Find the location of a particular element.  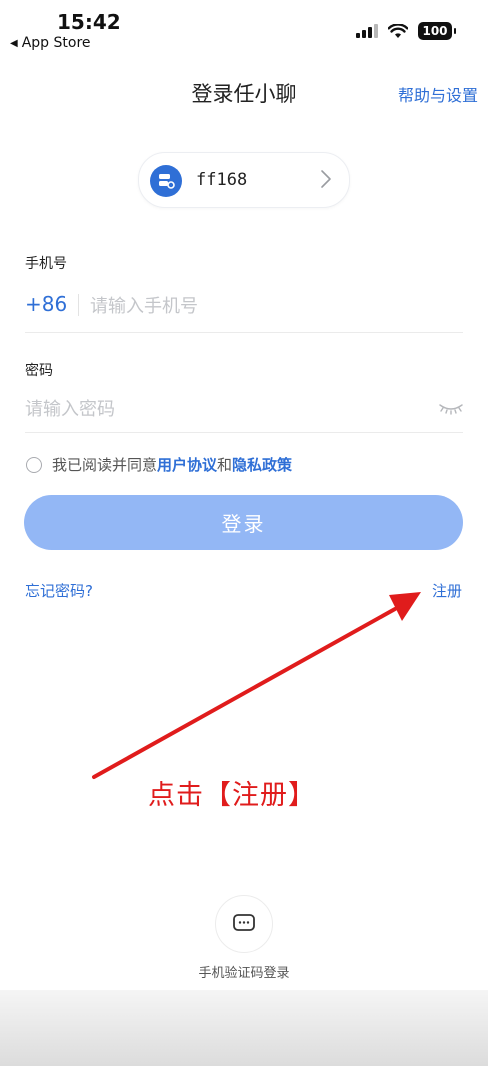

status-indicators: 100 is located at coordinates (406, 31).